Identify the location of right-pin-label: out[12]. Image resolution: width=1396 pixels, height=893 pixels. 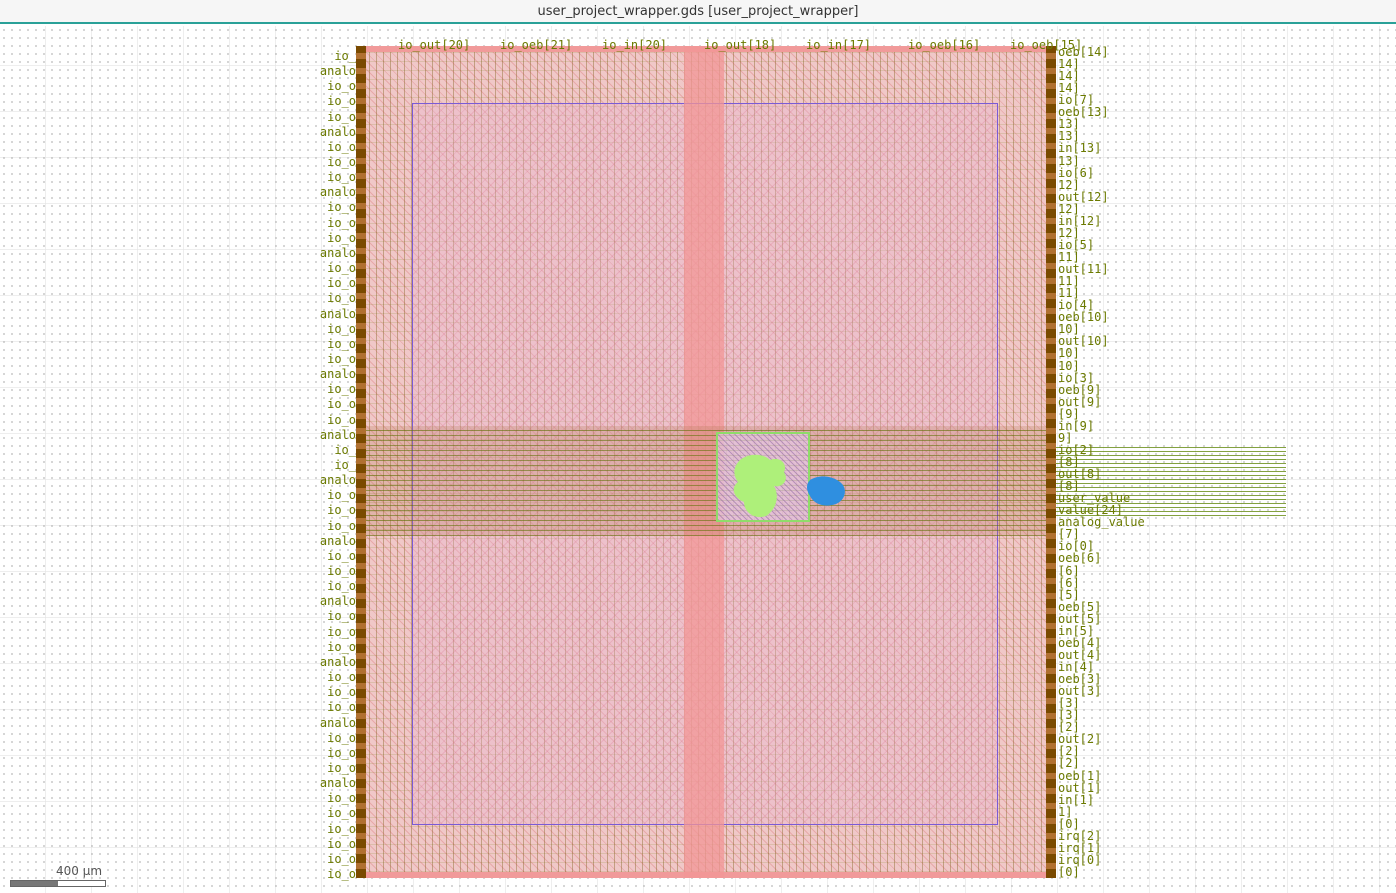
(1083, 196).